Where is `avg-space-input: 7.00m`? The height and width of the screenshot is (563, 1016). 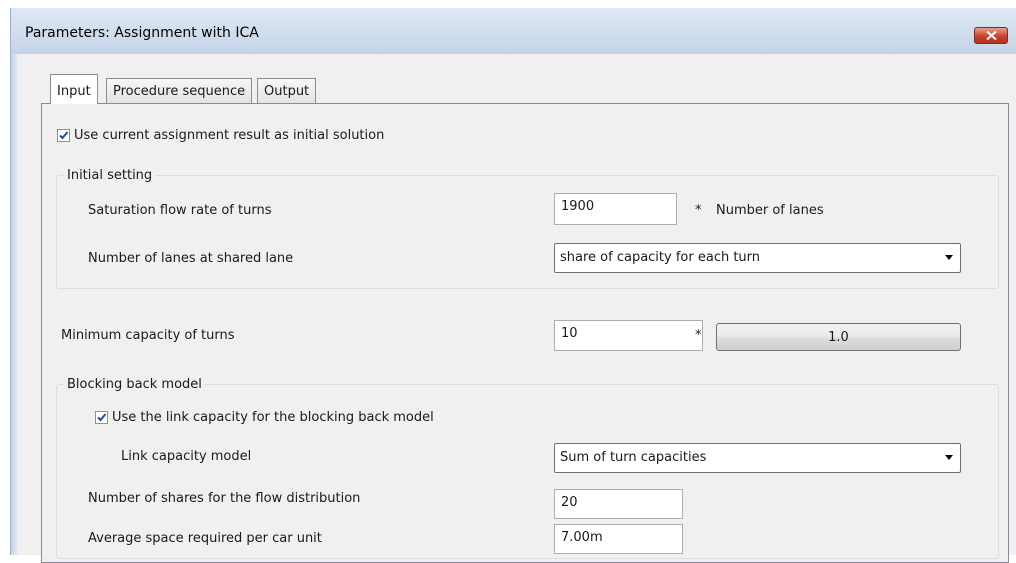 avg-space-input: 7.00m is located at coordinates (618, 539).